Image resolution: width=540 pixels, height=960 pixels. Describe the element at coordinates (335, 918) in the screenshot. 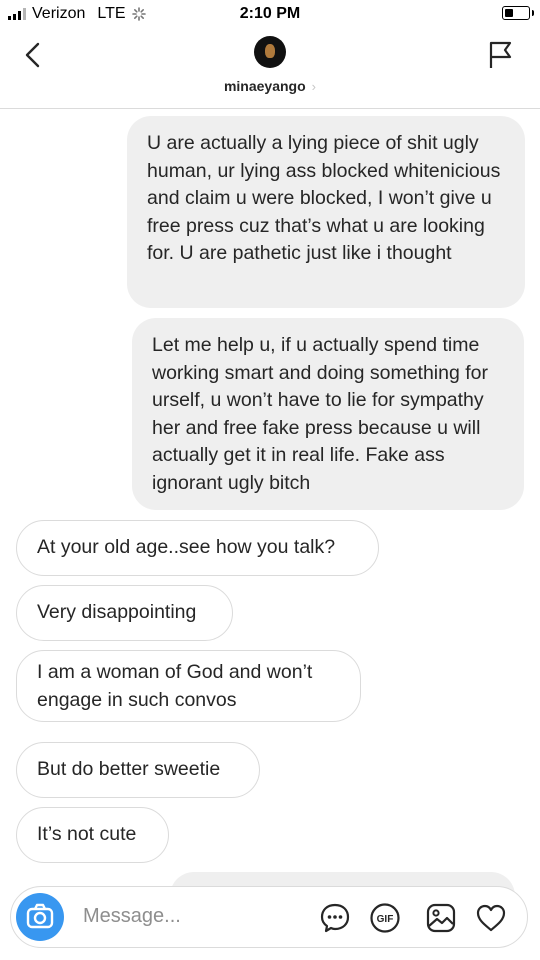

I see `chat-bubble-icon` at that location.